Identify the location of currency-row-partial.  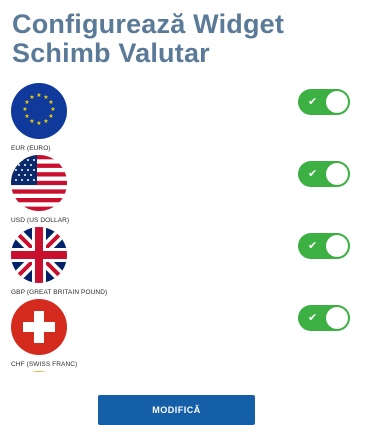
(183, 371).